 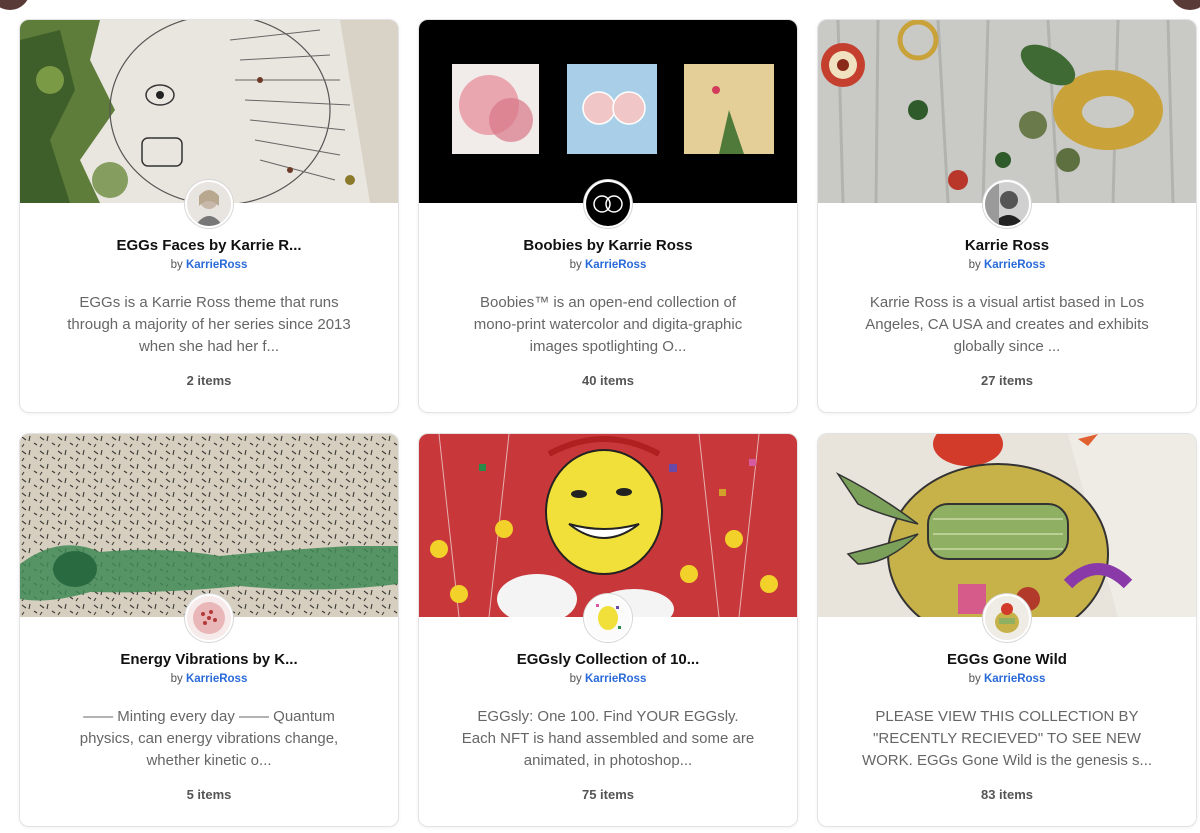 What do you see at coordinates (608, 525) in the screenshot?
I see `yellow-egg-ducks-image` at bounding box center [608, 525].